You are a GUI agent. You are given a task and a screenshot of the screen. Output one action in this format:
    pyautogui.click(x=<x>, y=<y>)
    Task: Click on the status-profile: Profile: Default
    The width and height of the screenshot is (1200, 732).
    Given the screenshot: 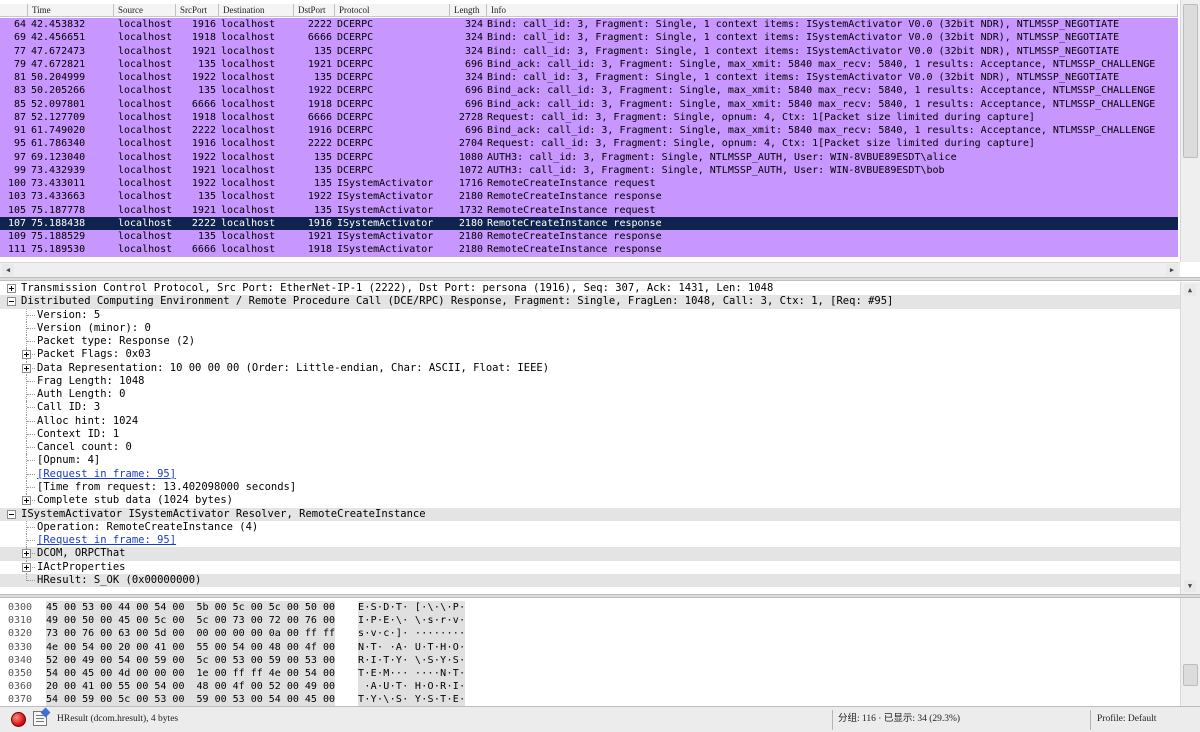 What is the action you would take?
    pyautogui.click(x=1126, y=719)
    